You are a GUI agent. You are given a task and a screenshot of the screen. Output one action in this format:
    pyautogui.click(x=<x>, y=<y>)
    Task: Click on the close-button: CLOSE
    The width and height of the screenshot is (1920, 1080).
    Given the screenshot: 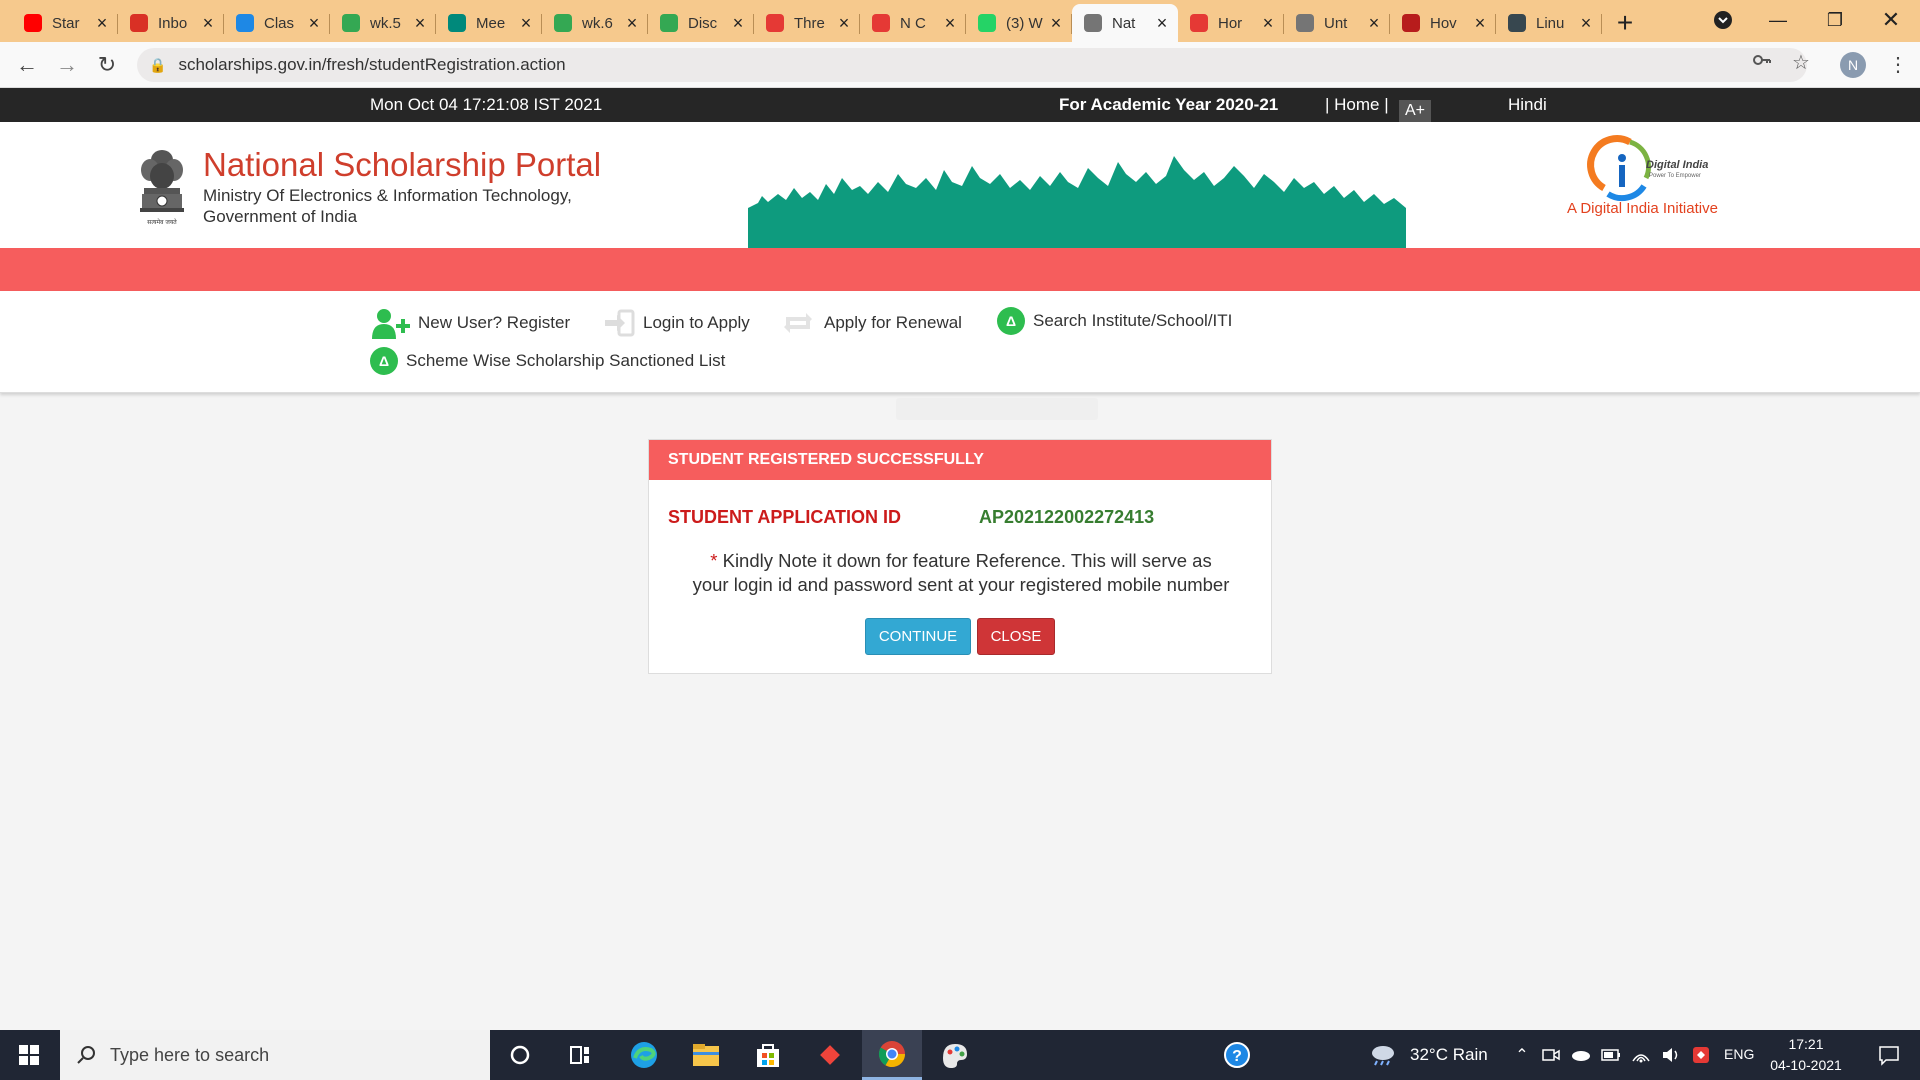 What is the action you would take?
    pyautogui.click(x=1016, y=636)
    